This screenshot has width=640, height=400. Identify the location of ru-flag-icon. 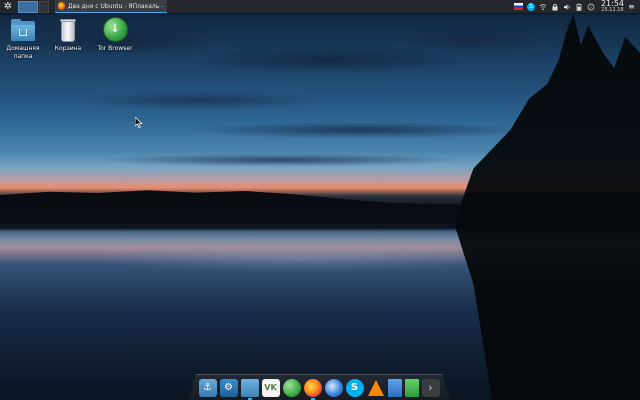
(518, 6).